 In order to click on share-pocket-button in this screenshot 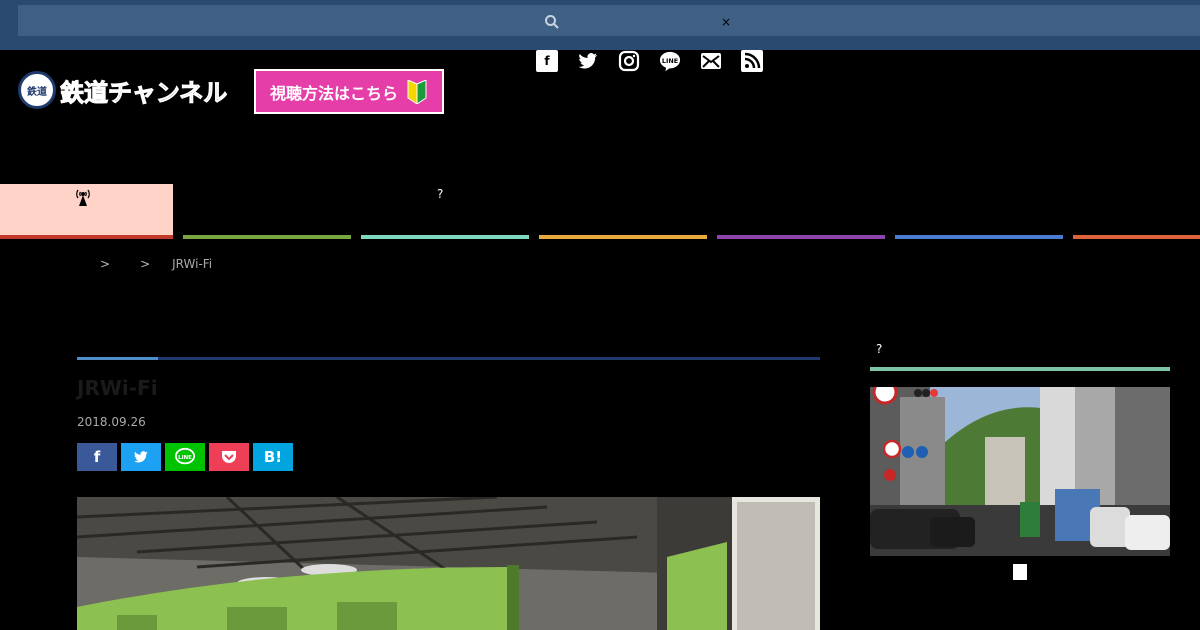, I will do `click(229, 457)`.